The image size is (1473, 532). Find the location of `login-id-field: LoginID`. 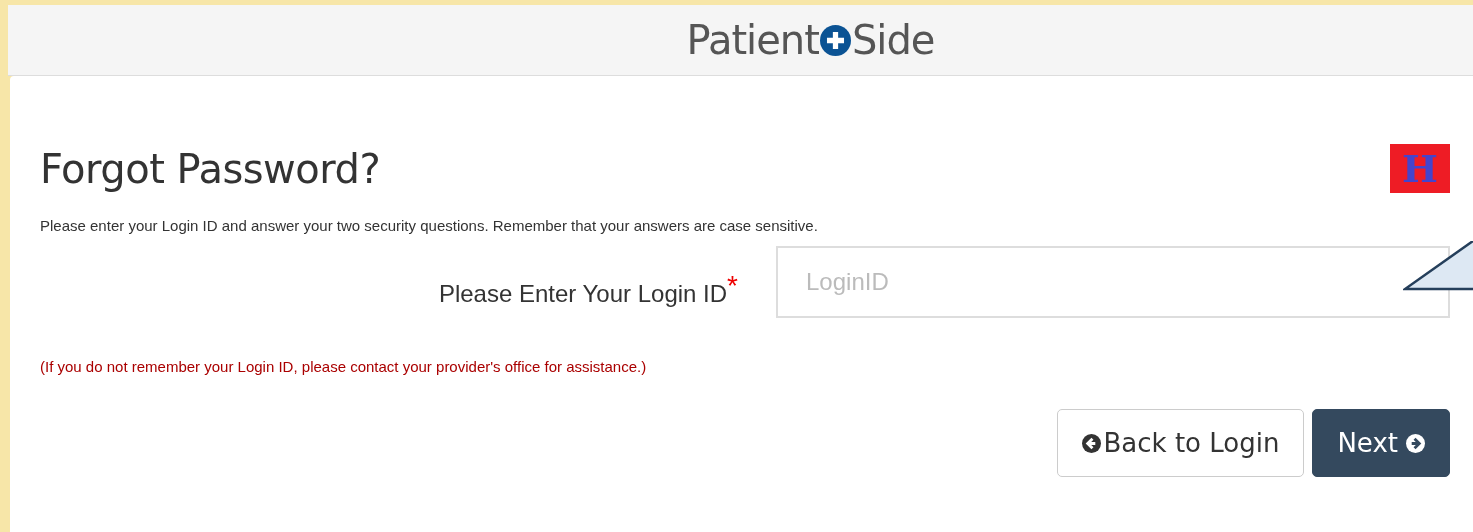

login-id-field: LoginID is located at coordinates (1113, 282).